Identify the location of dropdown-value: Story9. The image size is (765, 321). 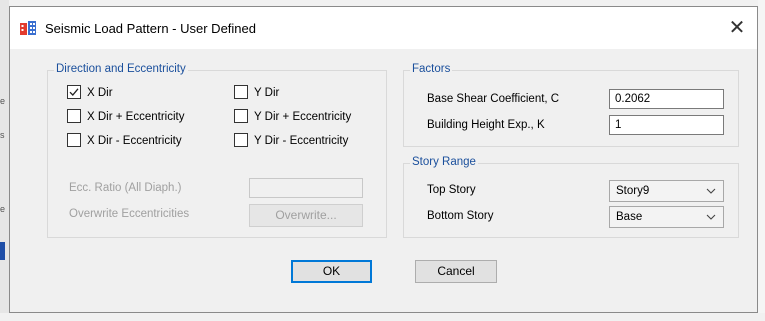
(633, 191).